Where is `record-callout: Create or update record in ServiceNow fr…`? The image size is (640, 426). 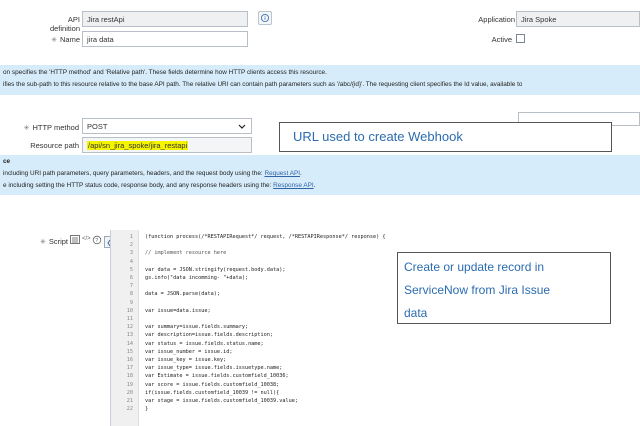
record-callout: Create or update record in ServiceNow fr… is located at coordinates (504, 288).